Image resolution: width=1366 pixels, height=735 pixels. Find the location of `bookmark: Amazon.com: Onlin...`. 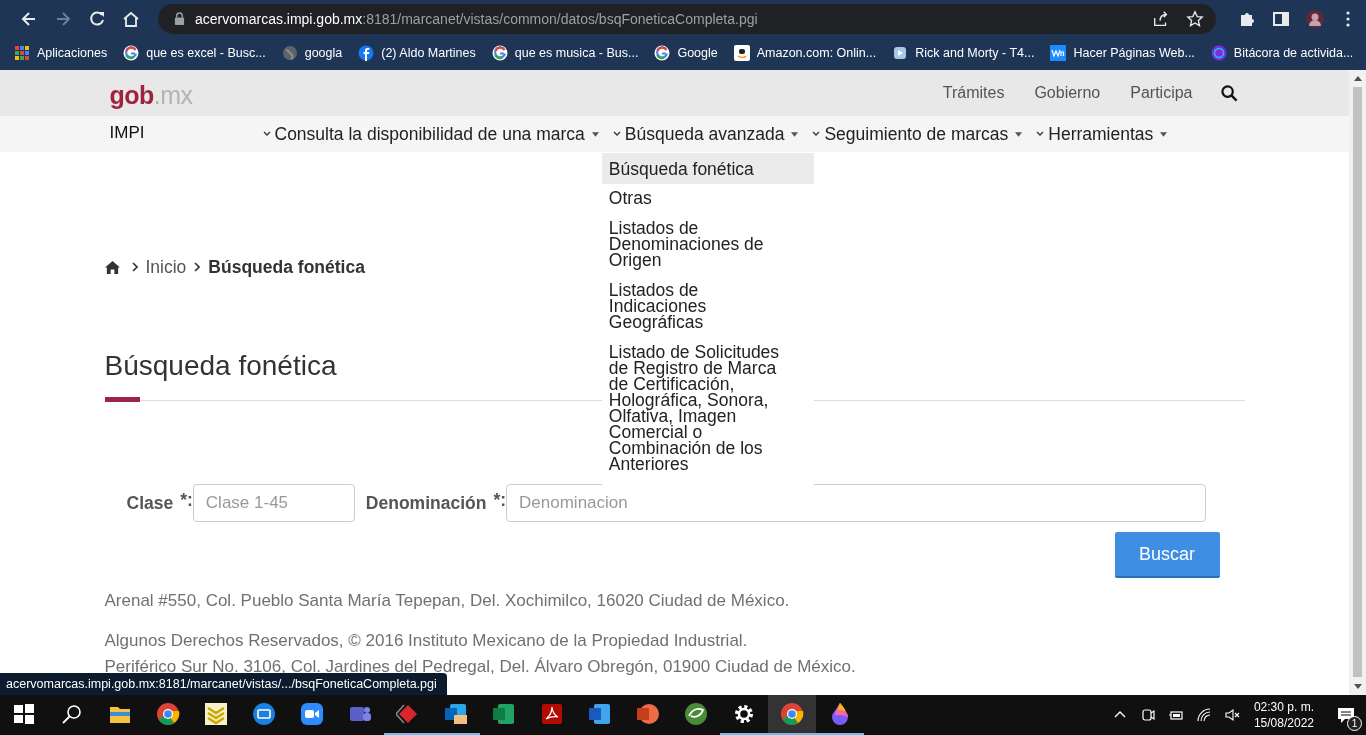

bookmark: Amazon.com: Onlin... is located at coordinates (805, 53).